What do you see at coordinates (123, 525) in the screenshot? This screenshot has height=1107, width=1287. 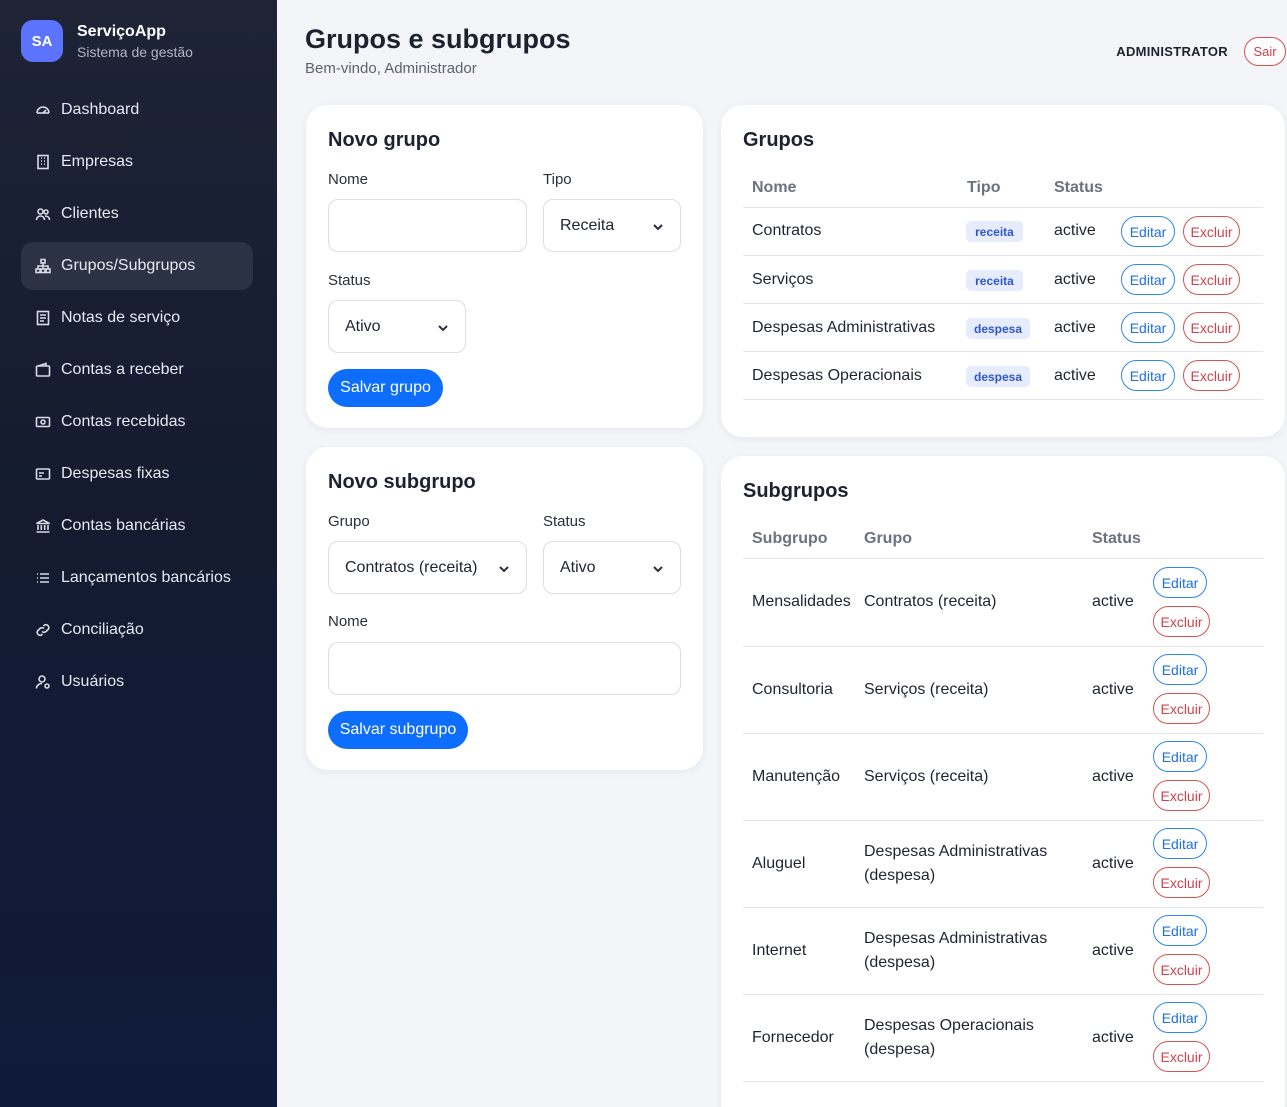 I see `sidebar-item-label: Contas bancárias` at bounding box center [123, 525].